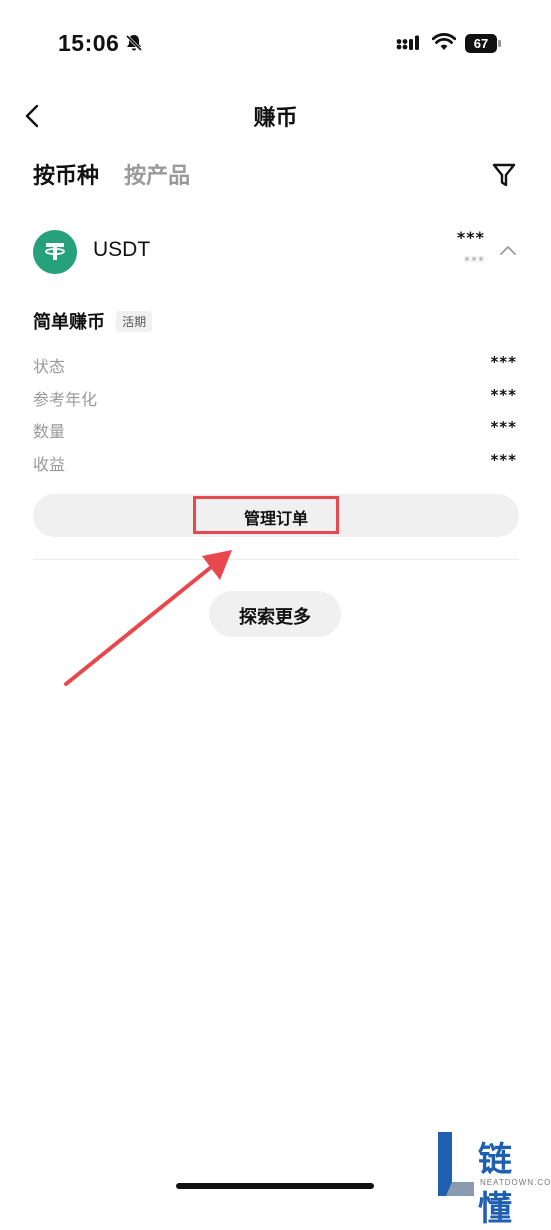 The width and height of the screenshot is (551, 1230). What do you see at coordinates (275, 40) in the screenshot?
I see `status-bar: 15:06 67` at bounding box center [275, 40].